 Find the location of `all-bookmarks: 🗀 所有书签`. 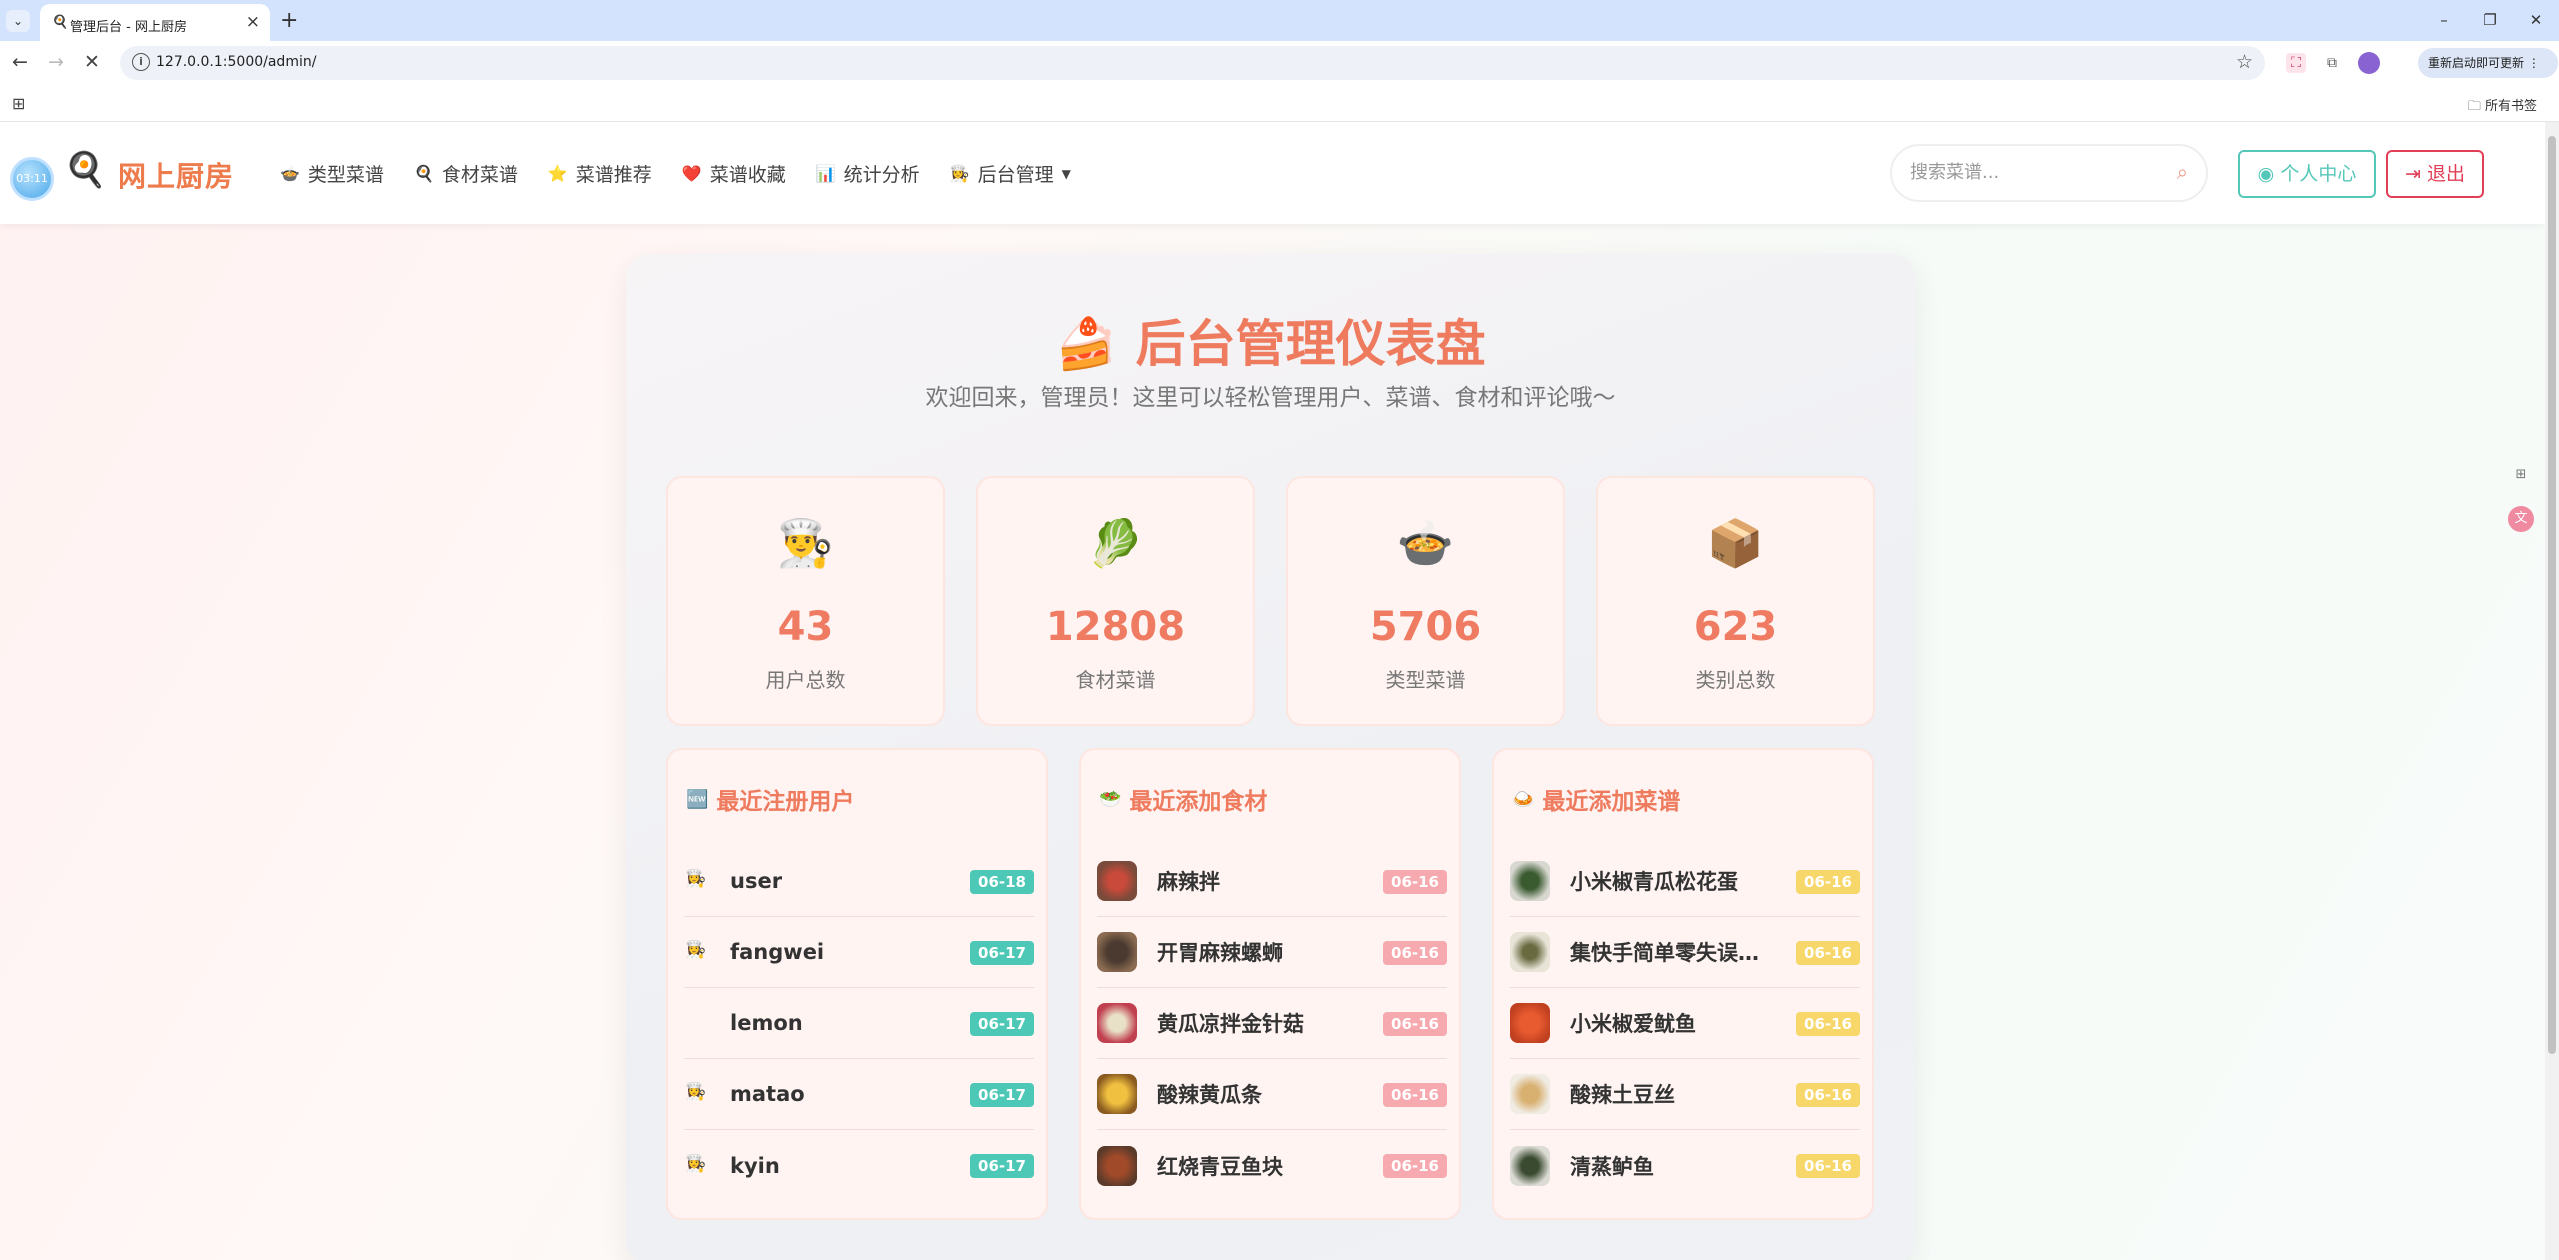

all-bookmarks: 🗀 所有书签 is located at coordinates (2502, 107).